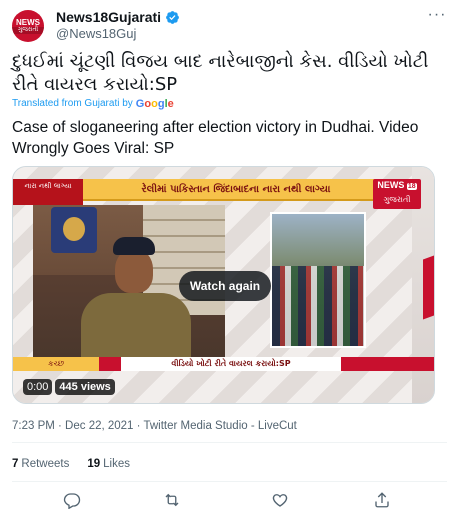 The height and width of the screenshot is (511, 459). What do you see at coordinates (134, 271) in the screenshot?
I see `officer-head` at bounding box center [134, 271].